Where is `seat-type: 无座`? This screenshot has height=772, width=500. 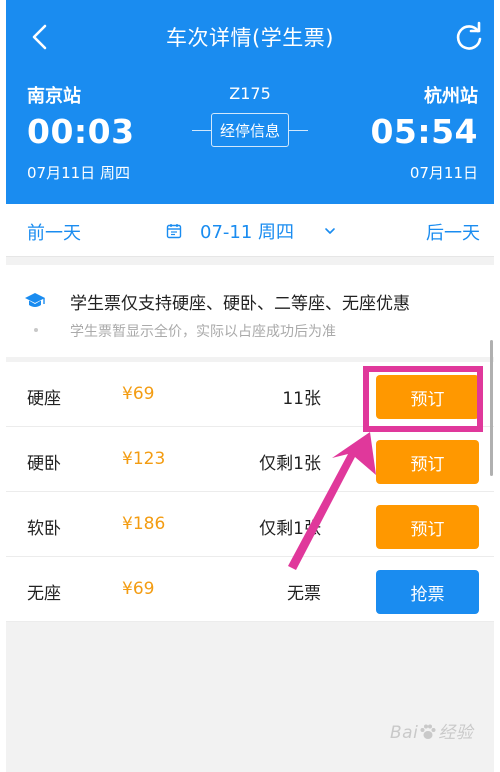 seat-type: 无座 is located at coordinates (44, 594).